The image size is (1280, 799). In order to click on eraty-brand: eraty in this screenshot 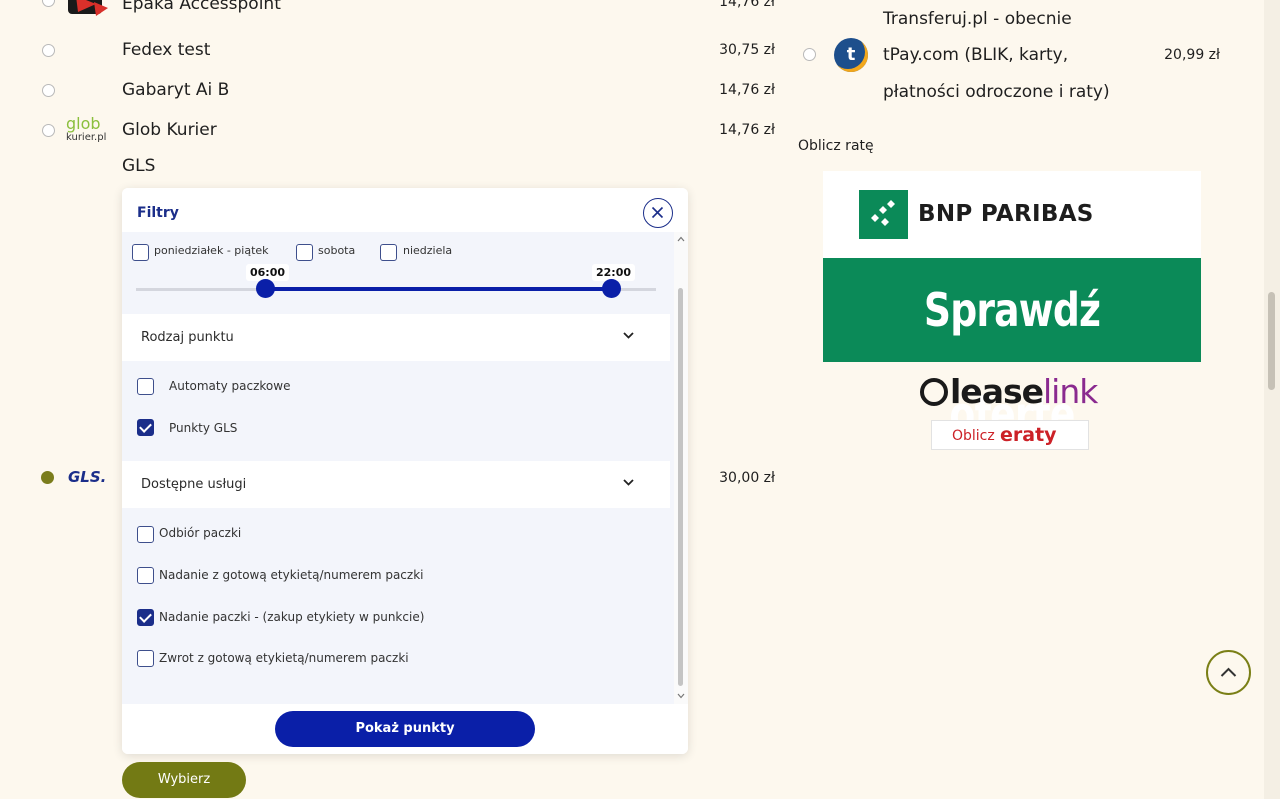, I will do `click(1028, 435)`.